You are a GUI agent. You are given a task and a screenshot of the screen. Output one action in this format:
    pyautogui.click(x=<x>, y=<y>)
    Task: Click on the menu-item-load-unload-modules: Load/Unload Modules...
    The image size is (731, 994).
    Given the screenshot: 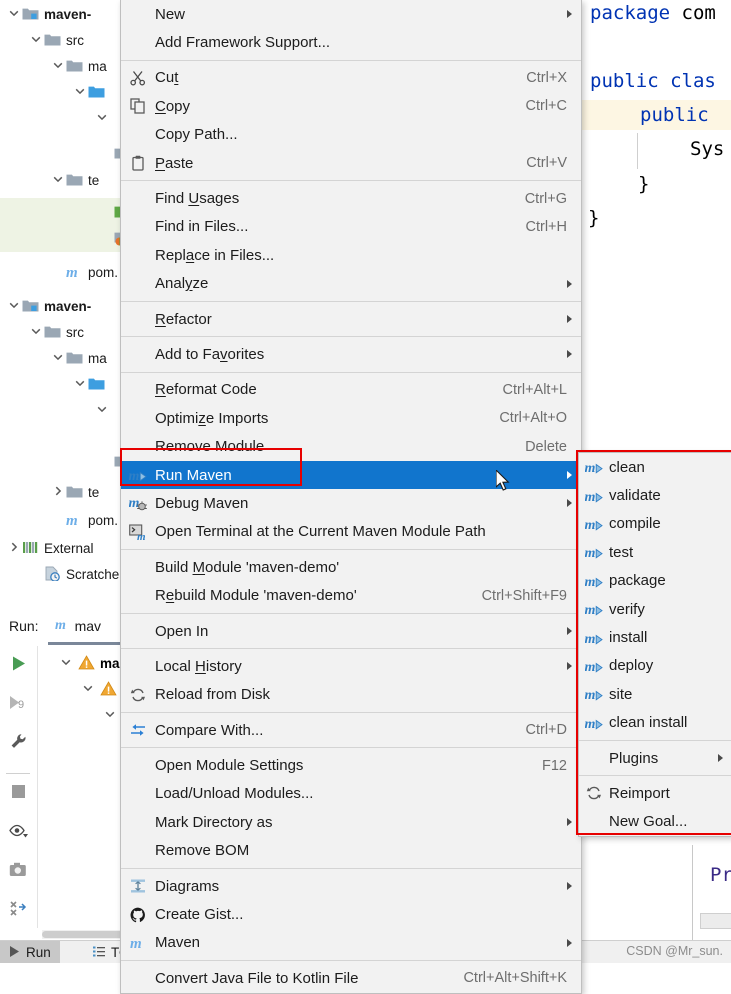 What is the action you would take?
    pyautogui.click(x=351, y=794)
    